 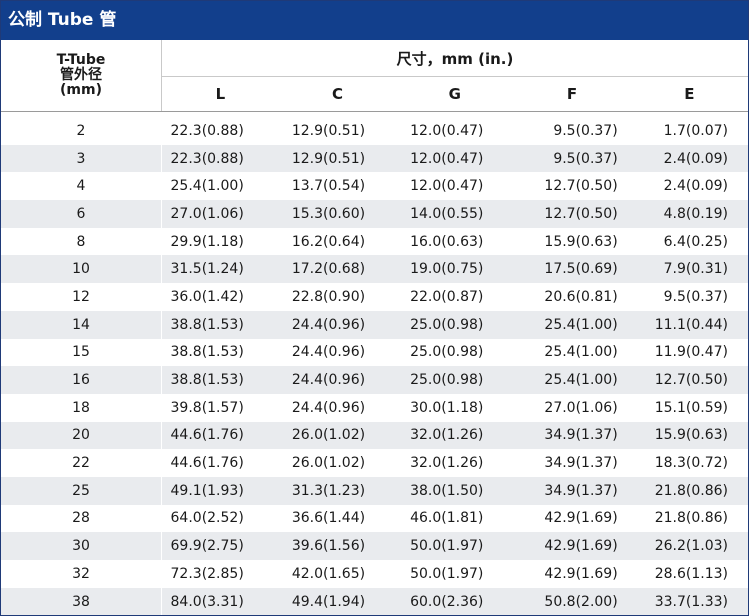 What do you see at coordinates (689, 380) in the screenshot?
I see `cell-e: 12.7(0.50)` at bounding box center [689, 380].